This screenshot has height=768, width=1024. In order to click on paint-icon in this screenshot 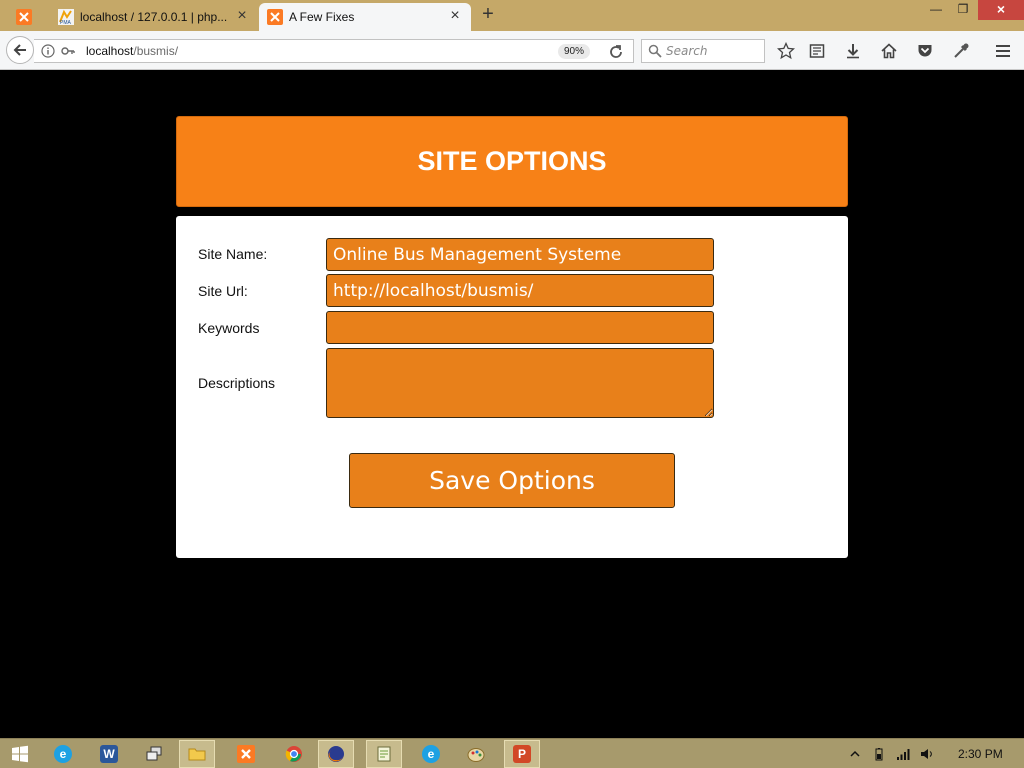, I will do `click(476, 754)`.